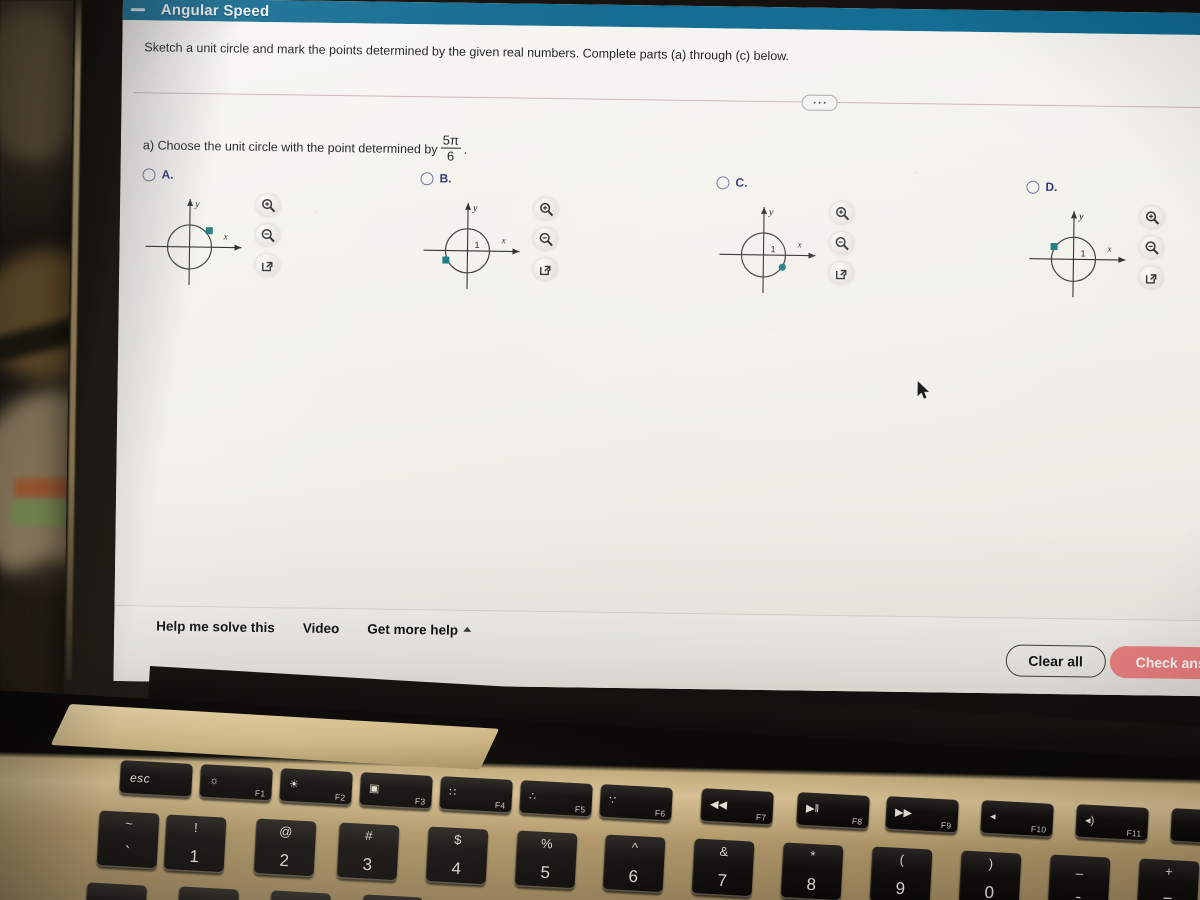 The width and height of the screenshot is (1200, 900). What do you see at coordinates (419, 629) in the screenshot?
I see `get-more-help-link: Get more help` at bounding box center [419, 629].